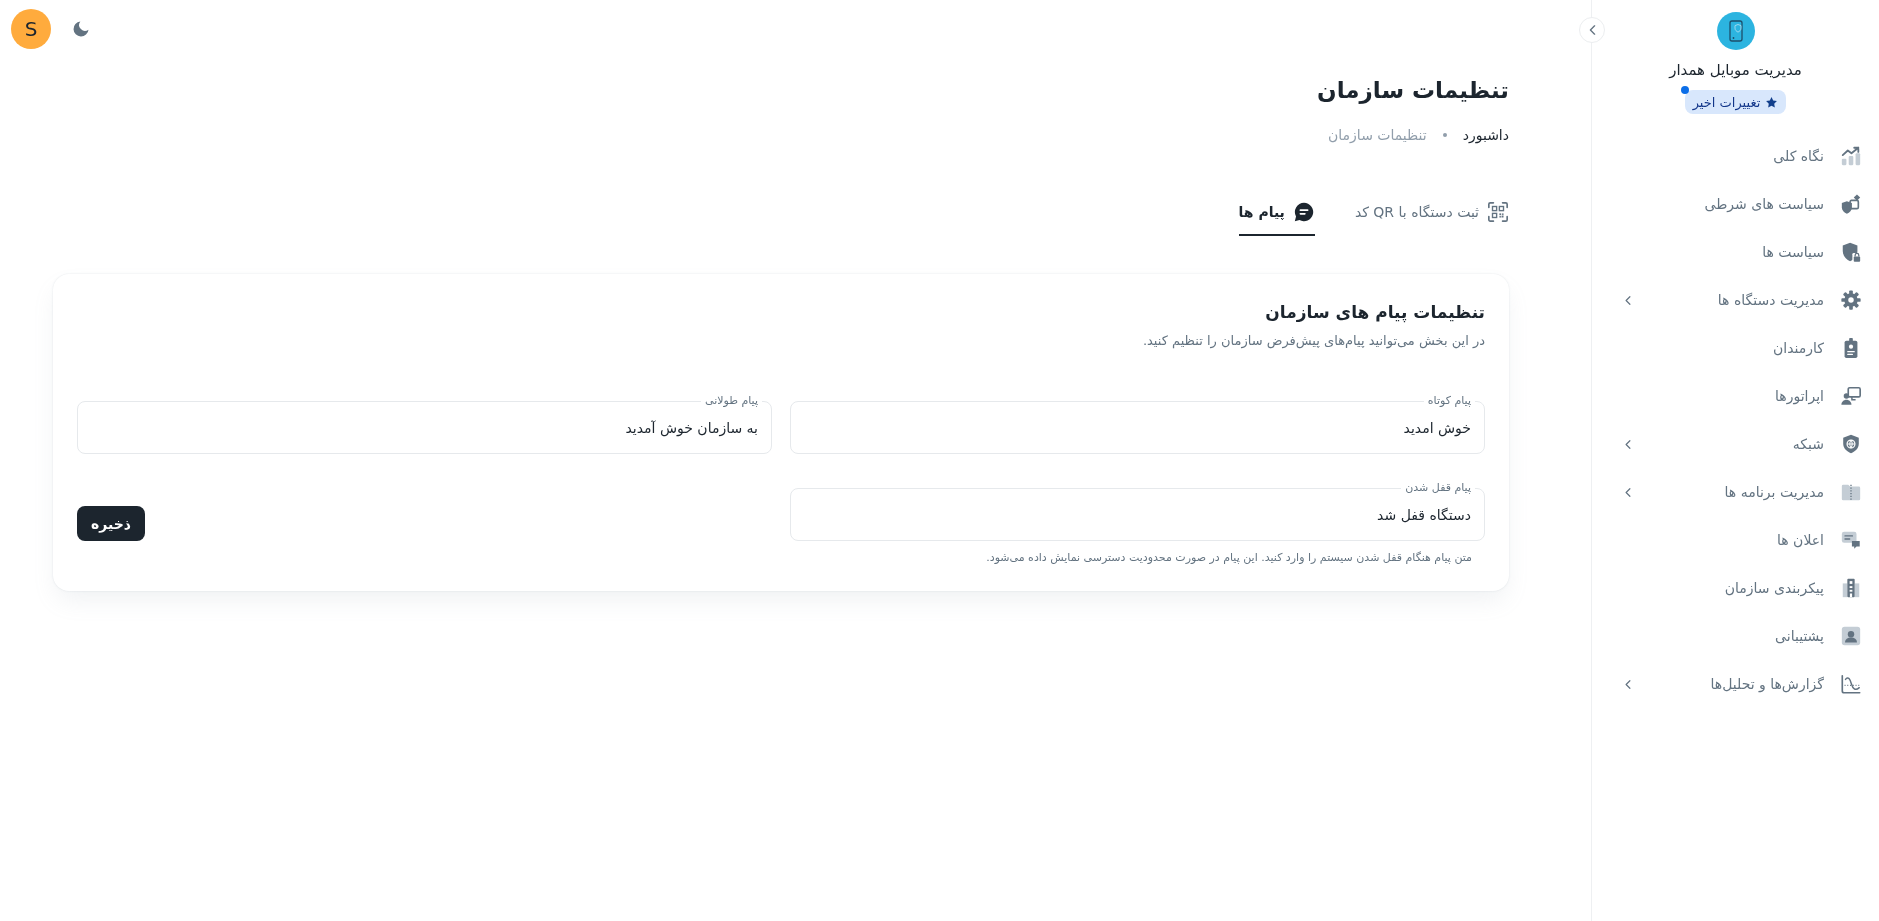 The width and height of the screenshot is (1879, 921). Describe the element at coordinates (1374, 313) in the screenshot. I see `card-title: تنظیمات پیام های سازمان` at that location.